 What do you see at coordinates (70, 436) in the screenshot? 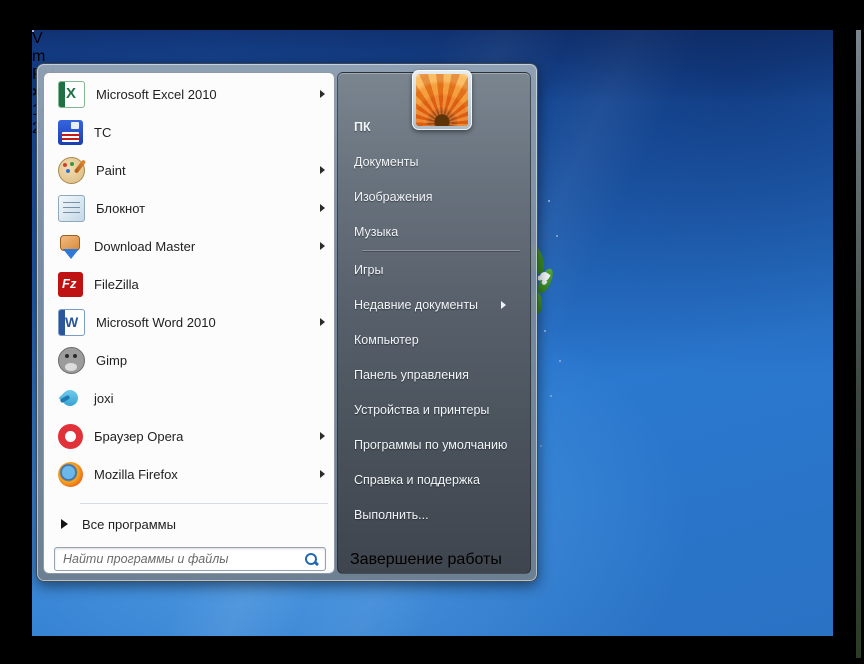
I see `opera-icon` at bounding box center [70, 436].